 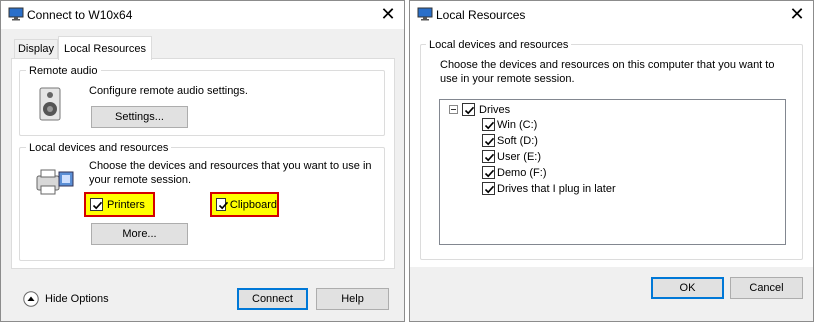 What do you see at coordinates (31, 299) in the screenshot?
I see `chevron-up-icon` at bounding box center [31, 299].